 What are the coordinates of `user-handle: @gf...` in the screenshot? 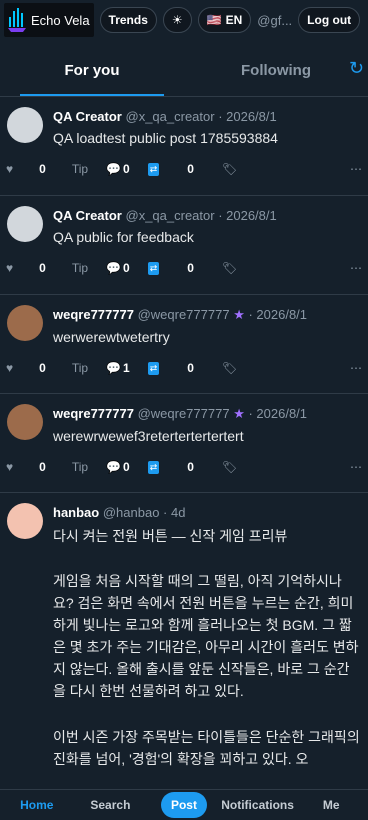 It's located at (274, 20).